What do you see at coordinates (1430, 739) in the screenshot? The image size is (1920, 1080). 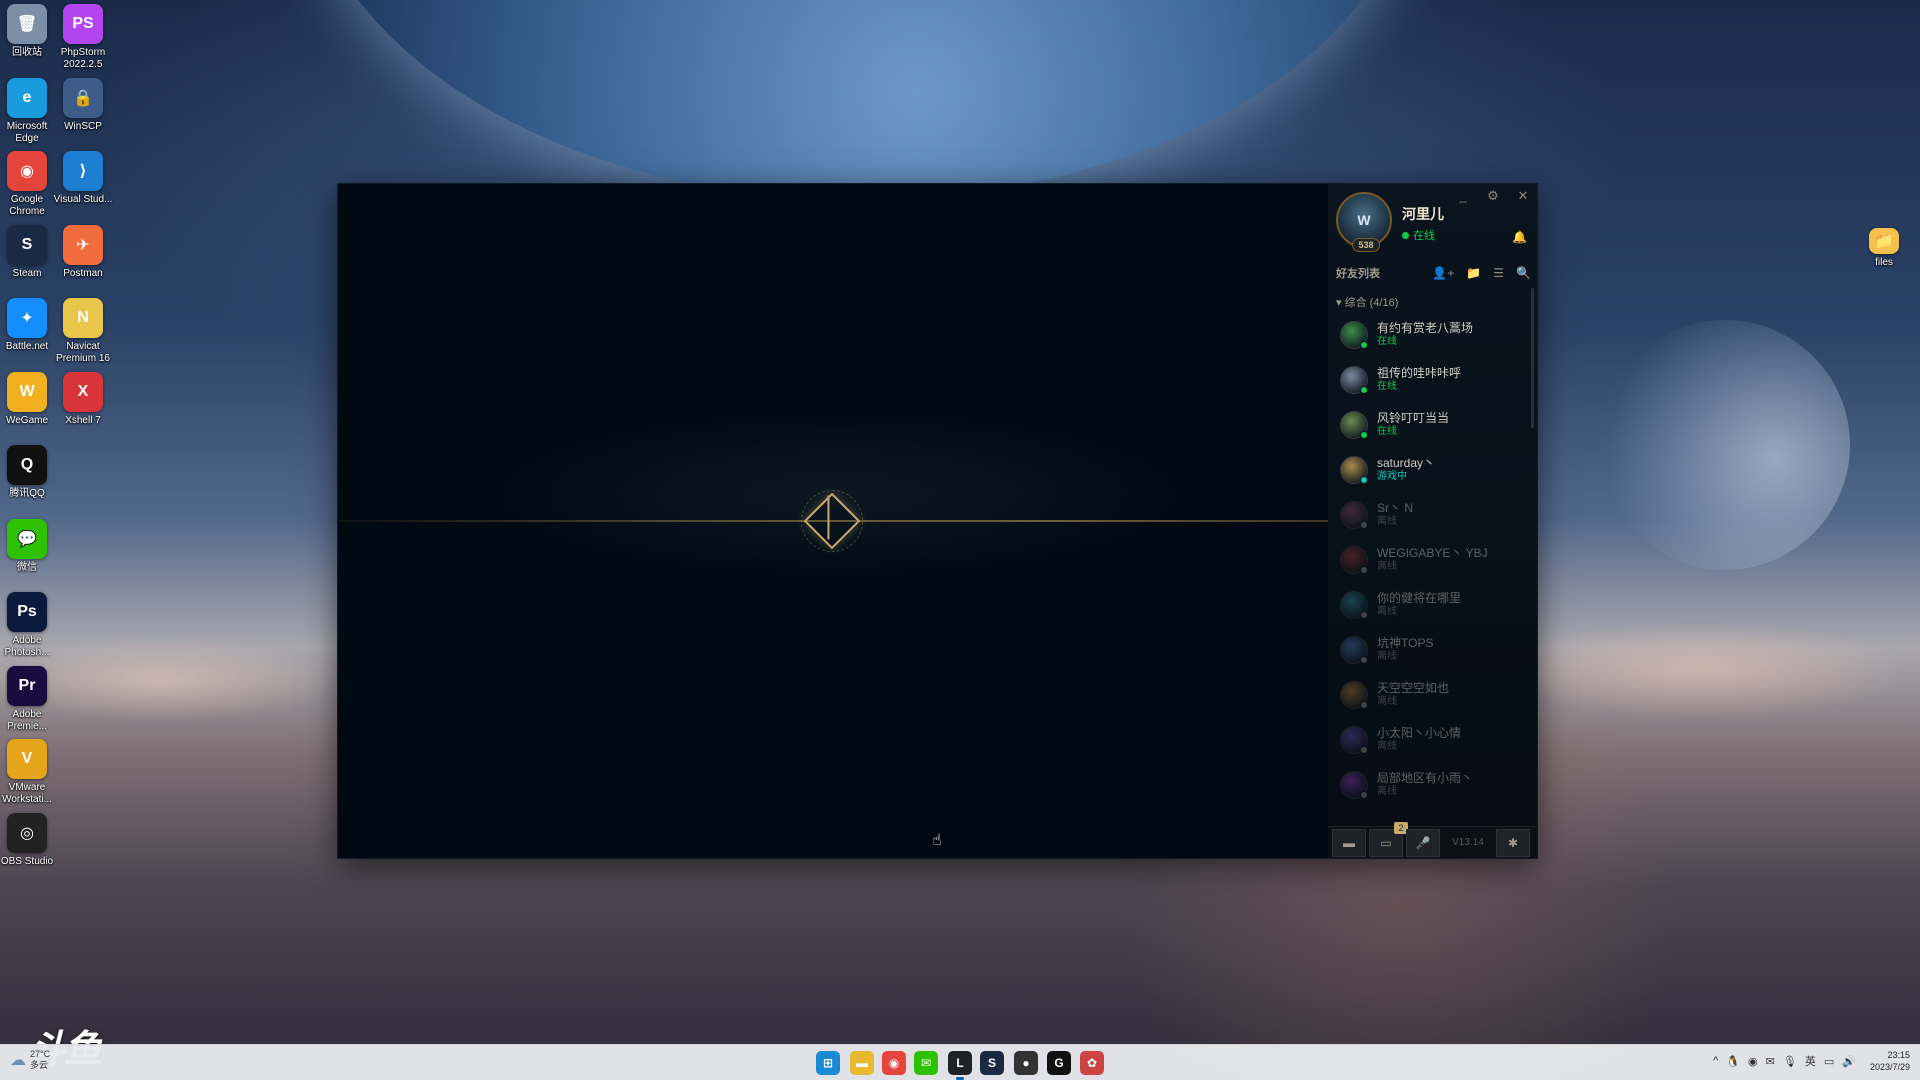 I see `friend-list-item: 小太阳丶小心情 离线` at bounding box center [1430, 739].